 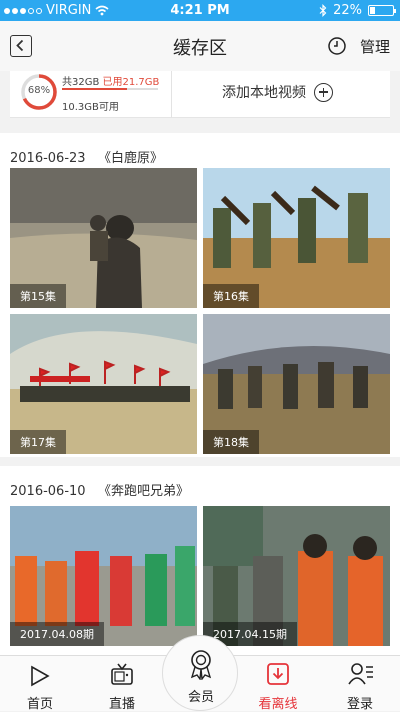 I want to click on tab-home-label: 首页, so click(x=39, y=704).